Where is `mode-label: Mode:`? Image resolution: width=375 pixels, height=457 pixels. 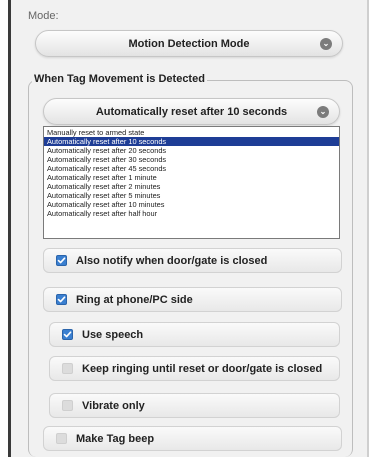
mode-label: Mode: is located at coordinates (43, 16).